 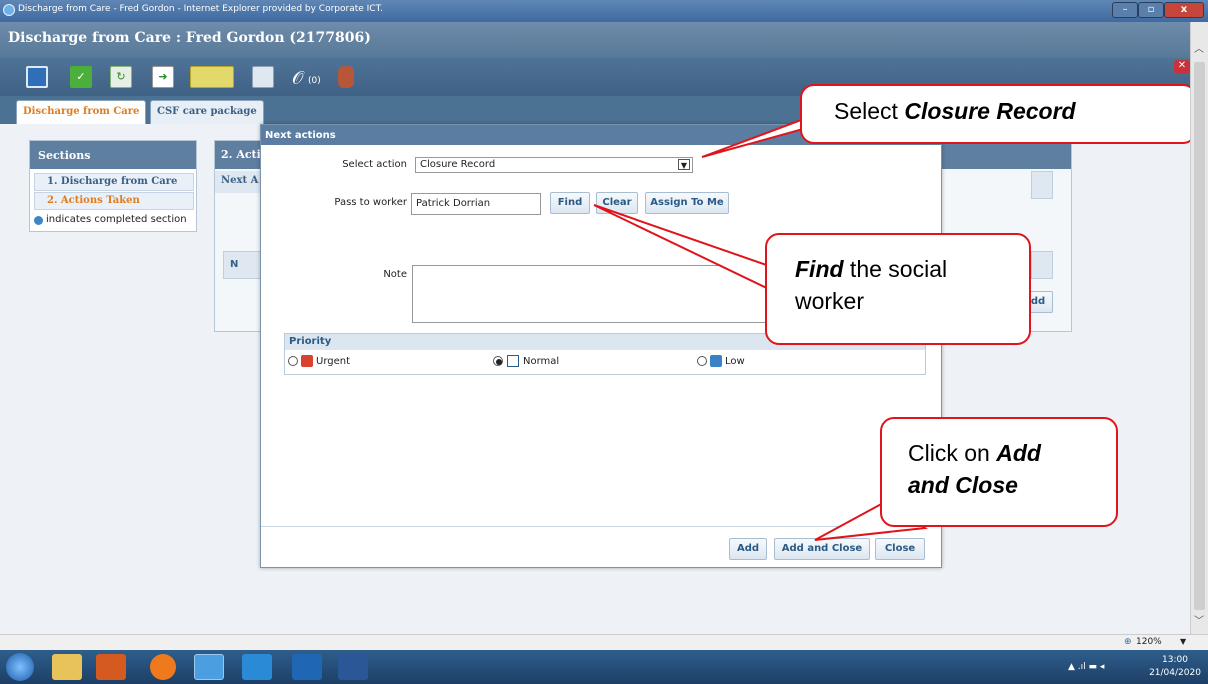 What do you see at coordinates (869, 111) in the screenshot?
I see `callout-select-text: Select` at bounding box center [869, 111].